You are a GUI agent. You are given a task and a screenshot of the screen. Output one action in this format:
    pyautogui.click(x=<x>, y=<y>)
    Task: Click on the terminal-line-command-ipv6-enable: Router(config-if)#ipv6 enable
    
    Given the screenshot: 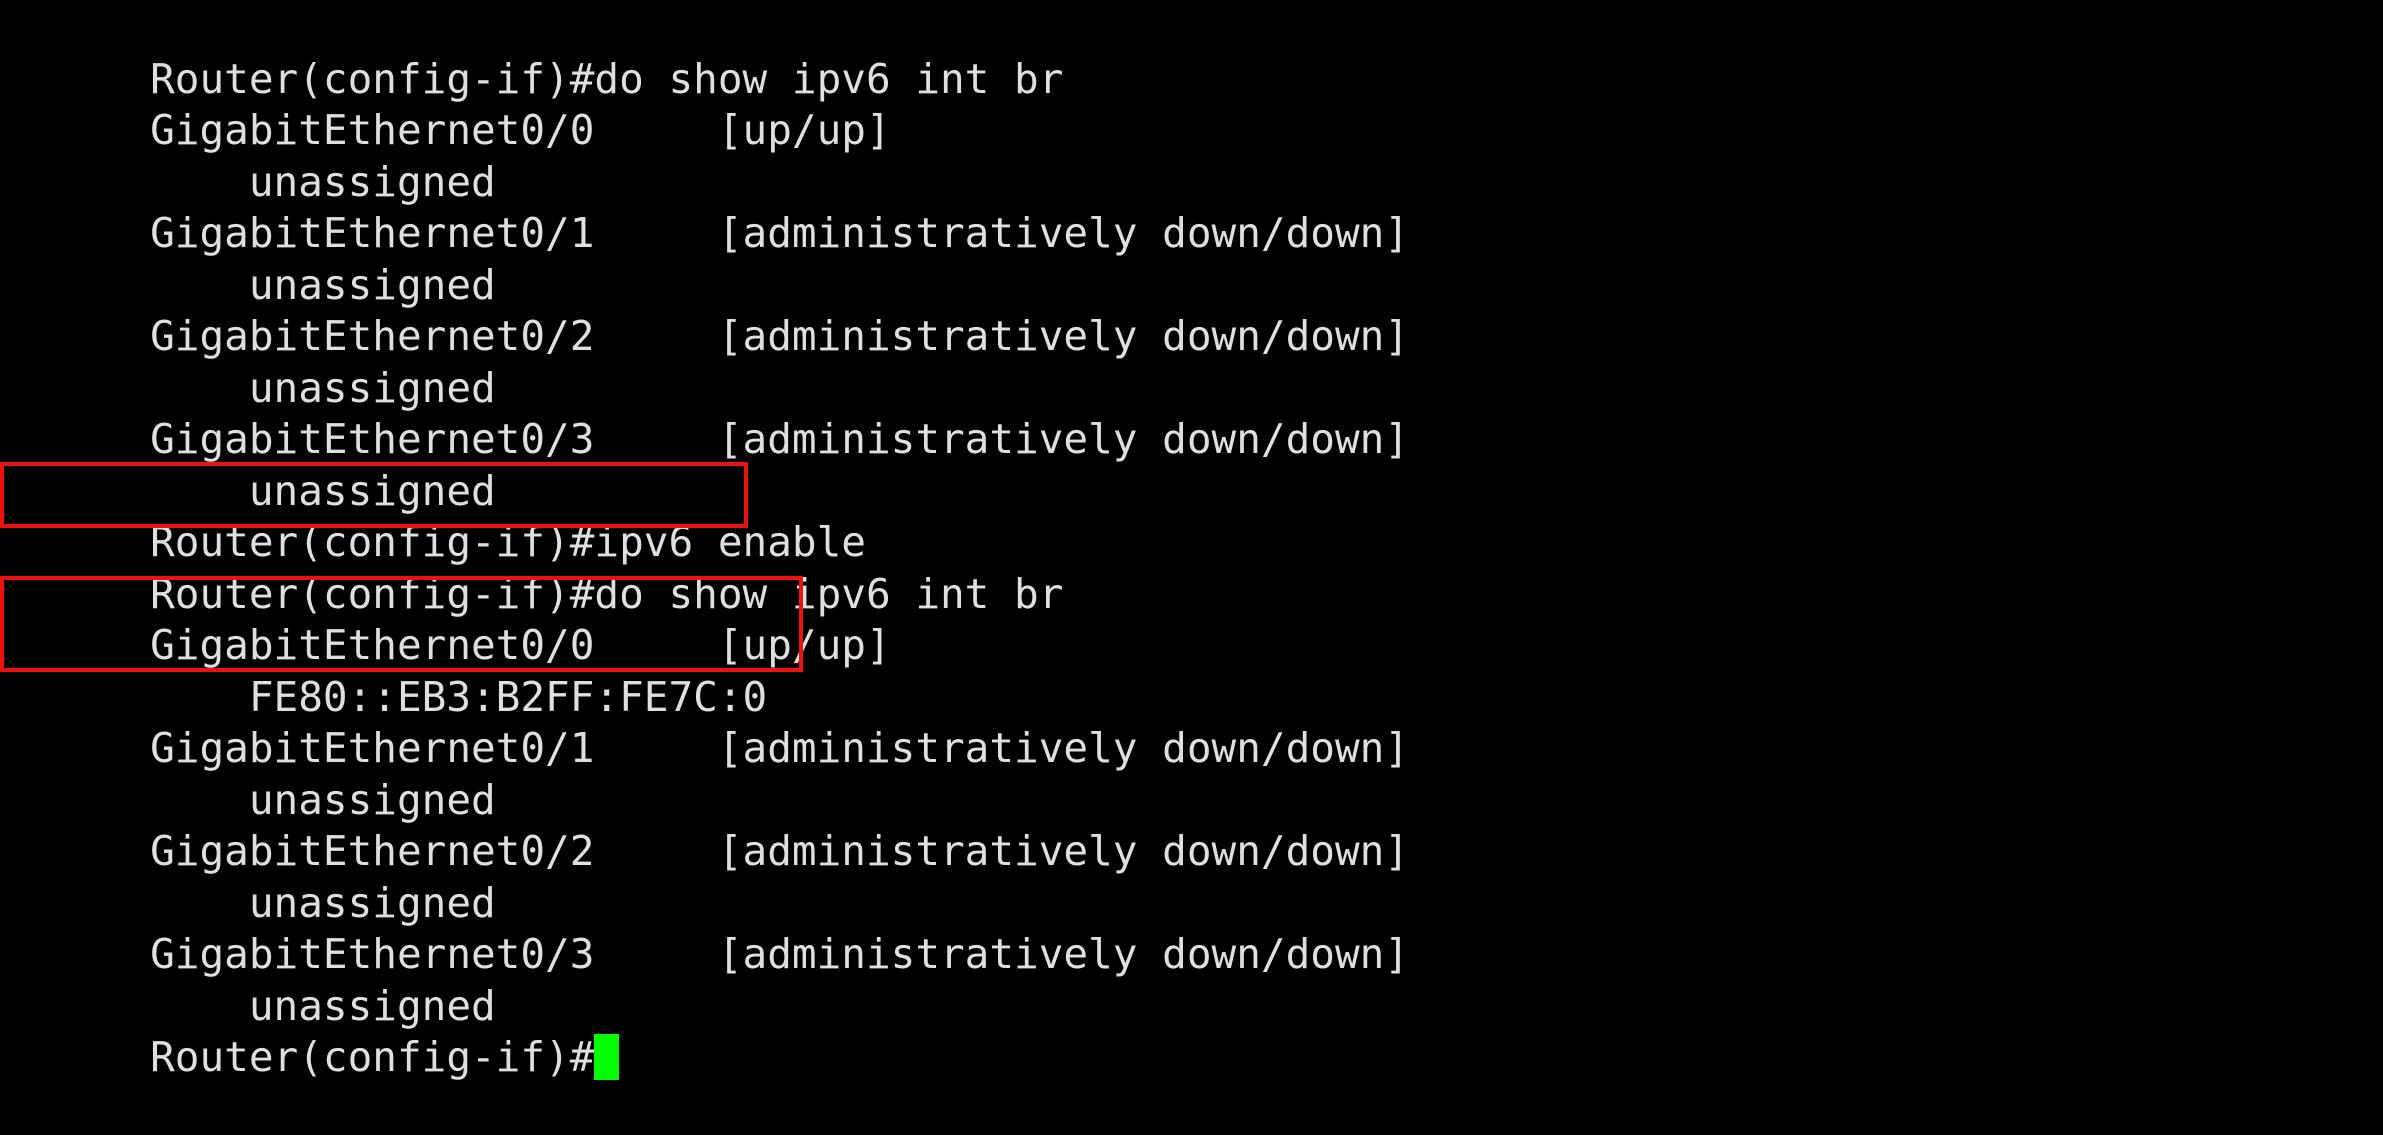 What is the action you would take?
    pyautogui.click(x=1192, y=516)
    